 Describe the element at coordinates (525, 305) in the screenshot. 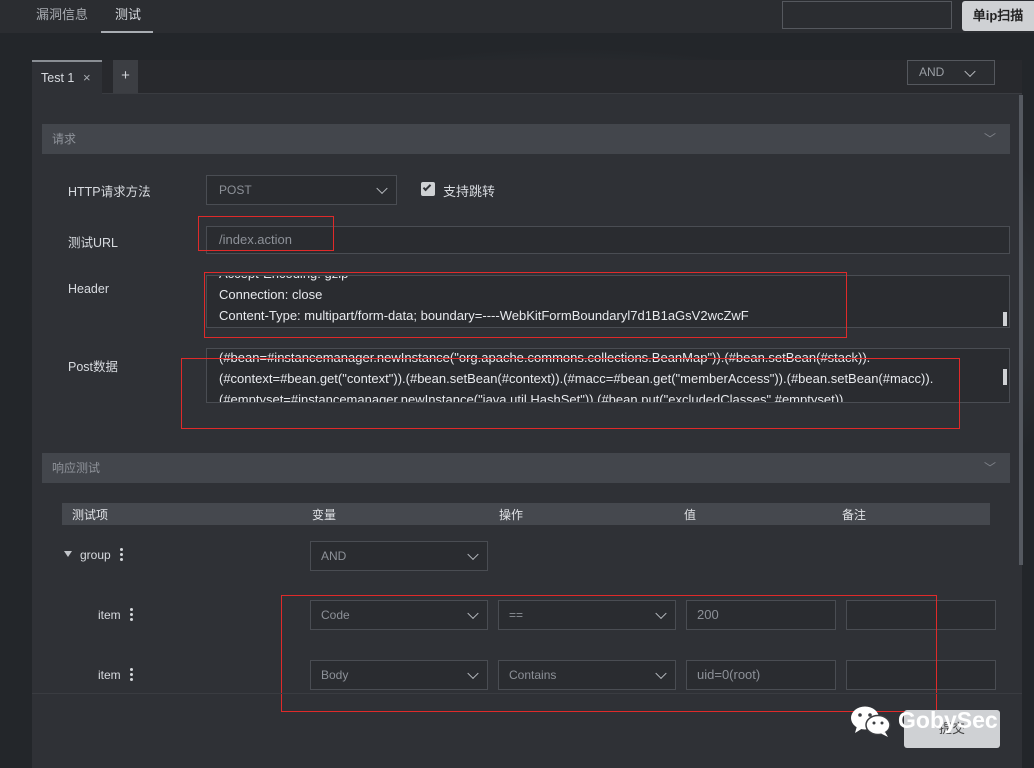

I see `highlight-box-header` at that location.